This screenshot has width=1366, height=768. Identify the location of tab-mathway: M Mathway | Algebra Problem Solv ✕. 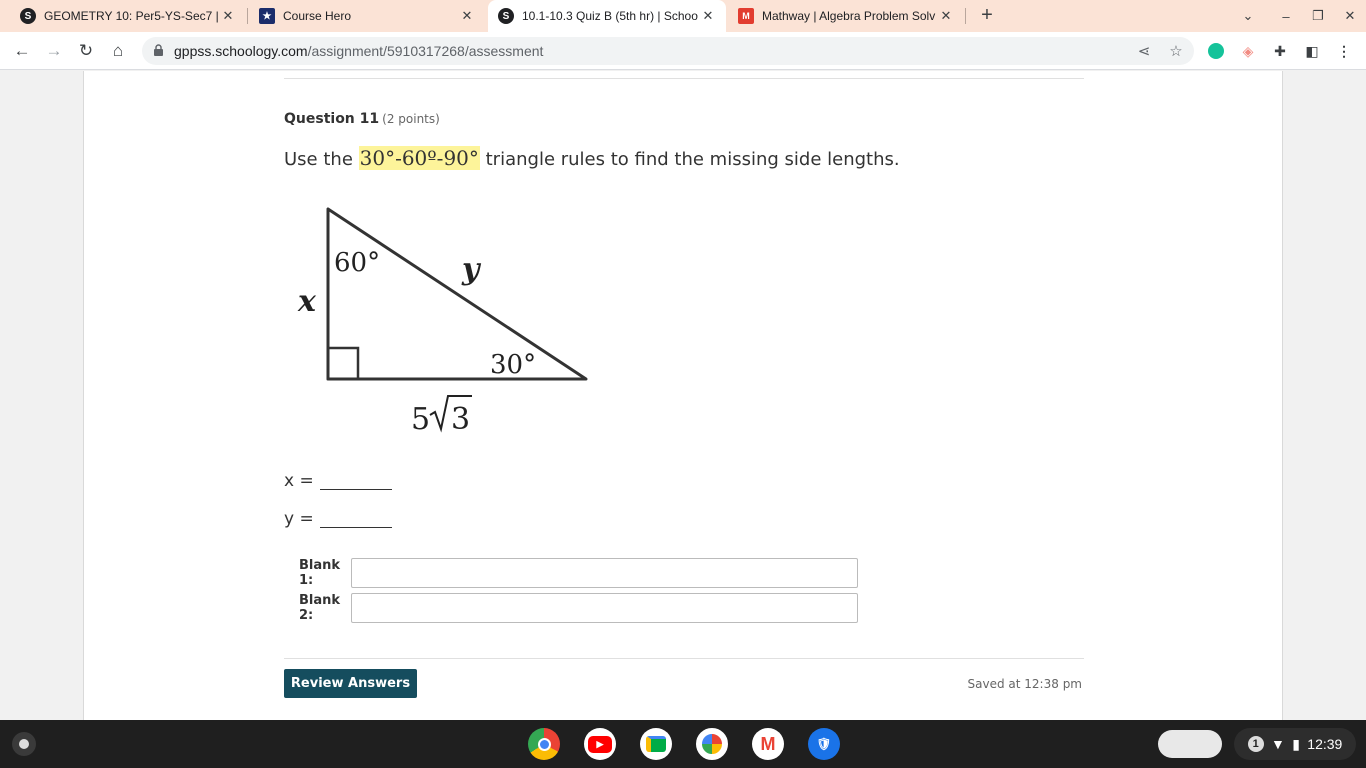
(846, 16).